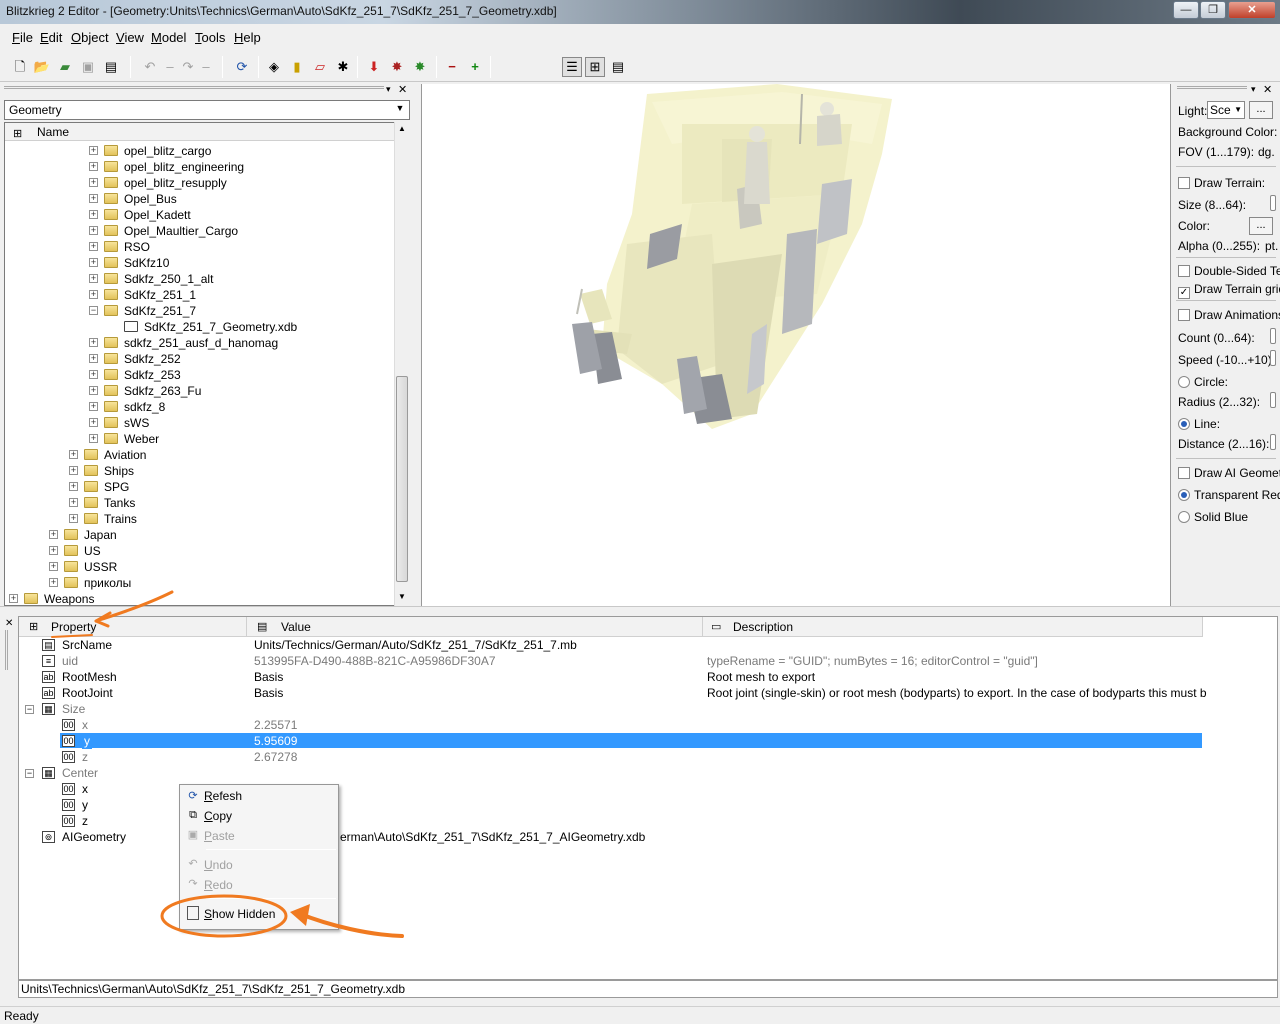 This screenshot has height=1024, width=1280. I want to click on menu-item-paste: Paste, so click(219, 836).